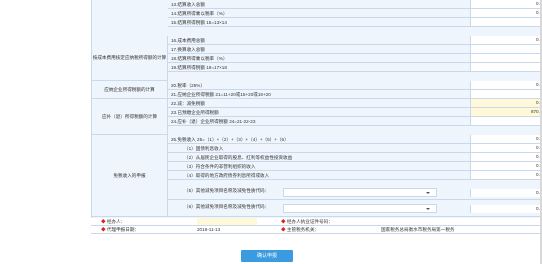 This screenshot has height=264, width=542. What do you see at coordinates (195, 112) in the screenshot?
I see `row-label: 23.已预缴企业所得税额` at bounding box center [195, 112].